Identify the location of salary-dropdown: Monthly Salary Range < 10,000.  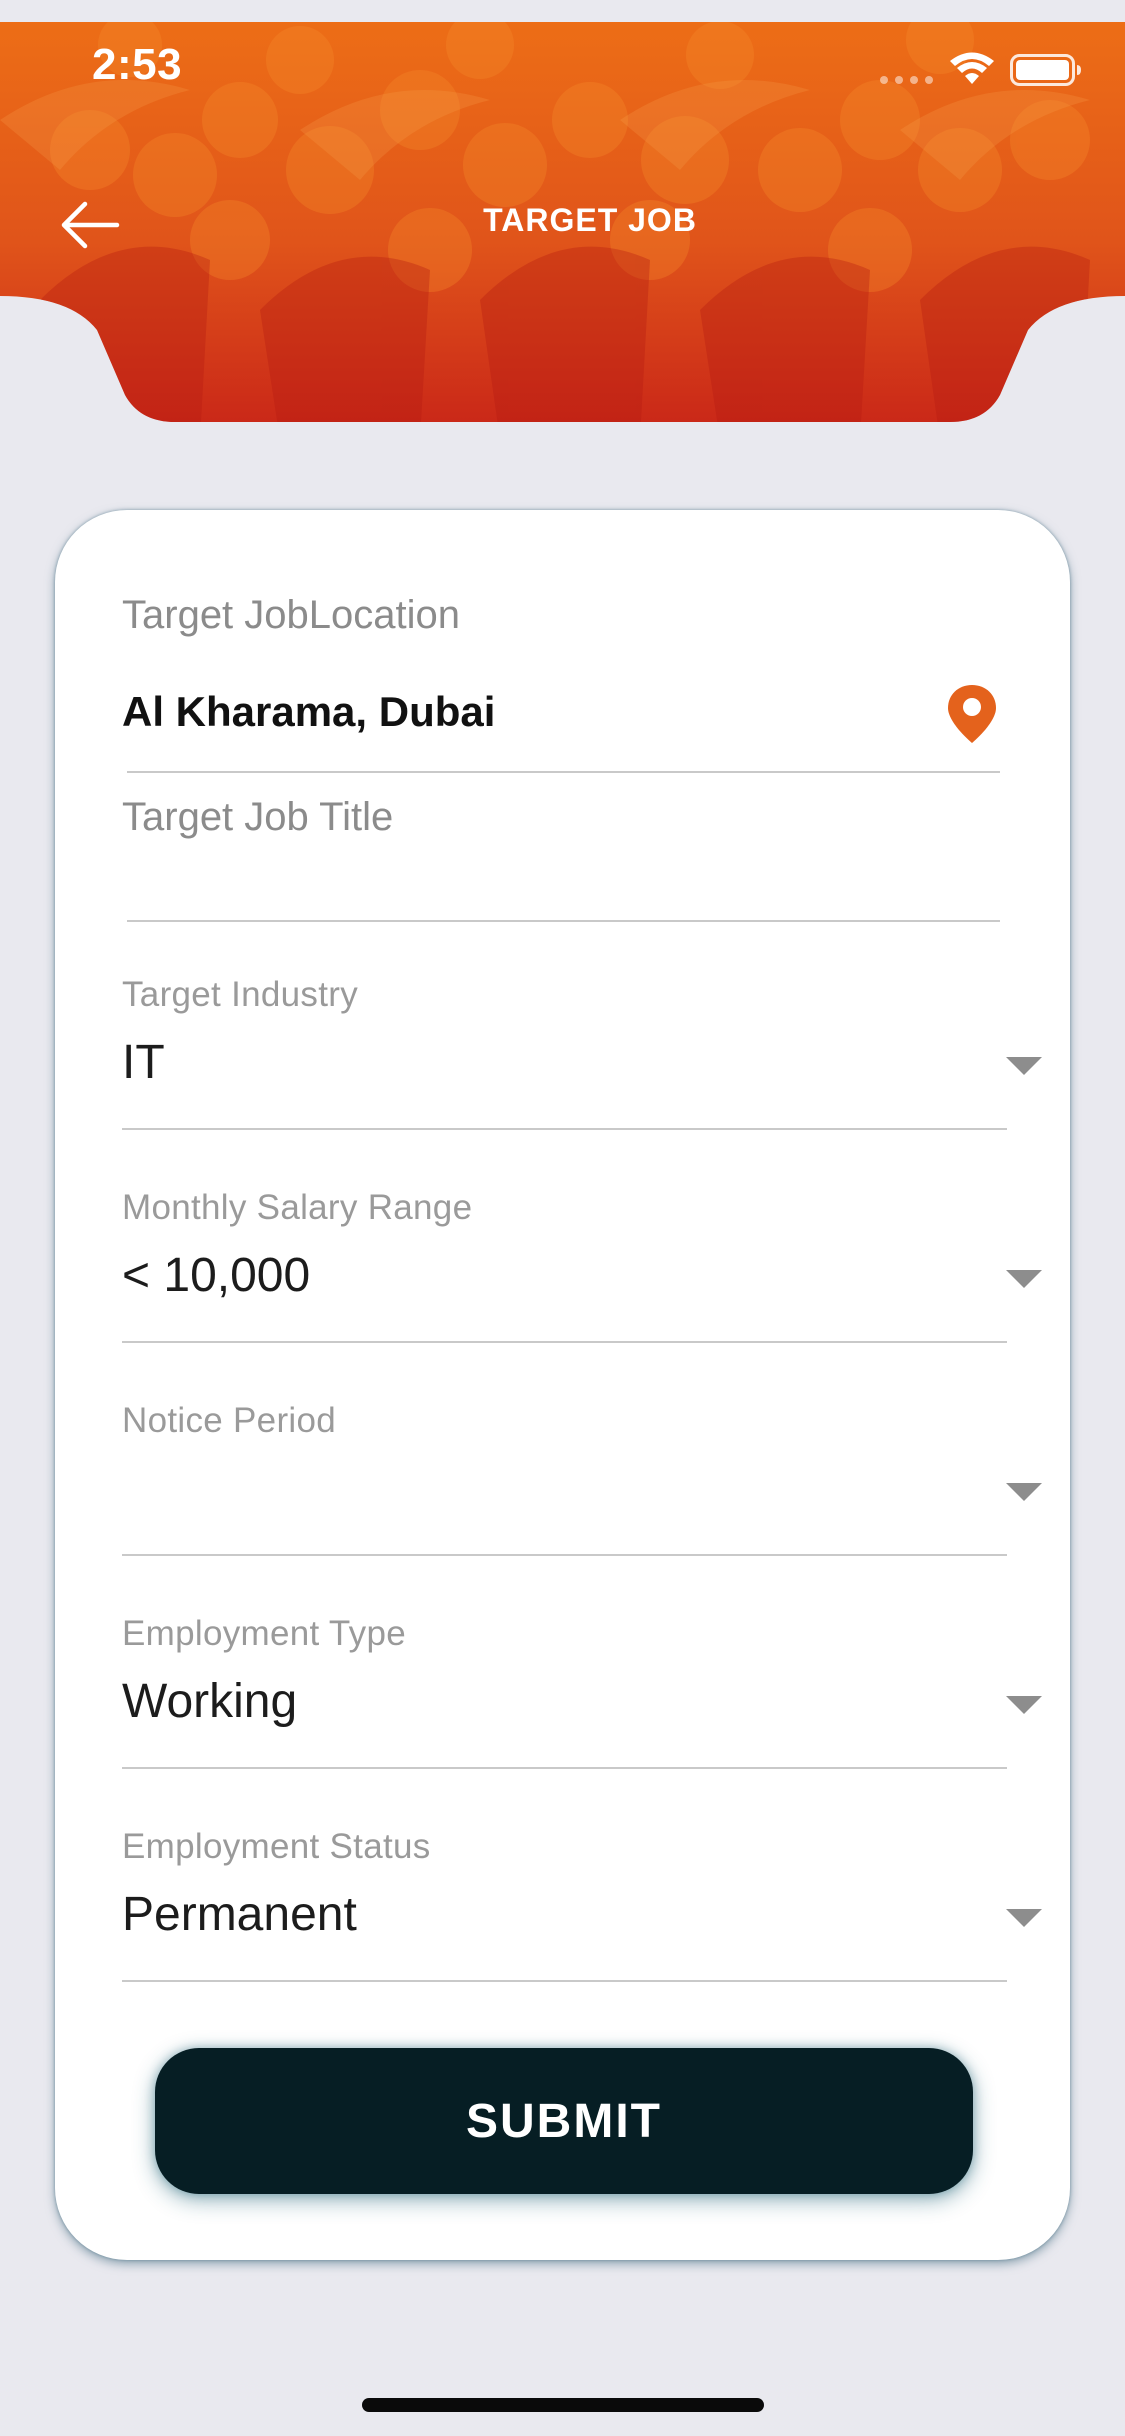
(582, 1288).